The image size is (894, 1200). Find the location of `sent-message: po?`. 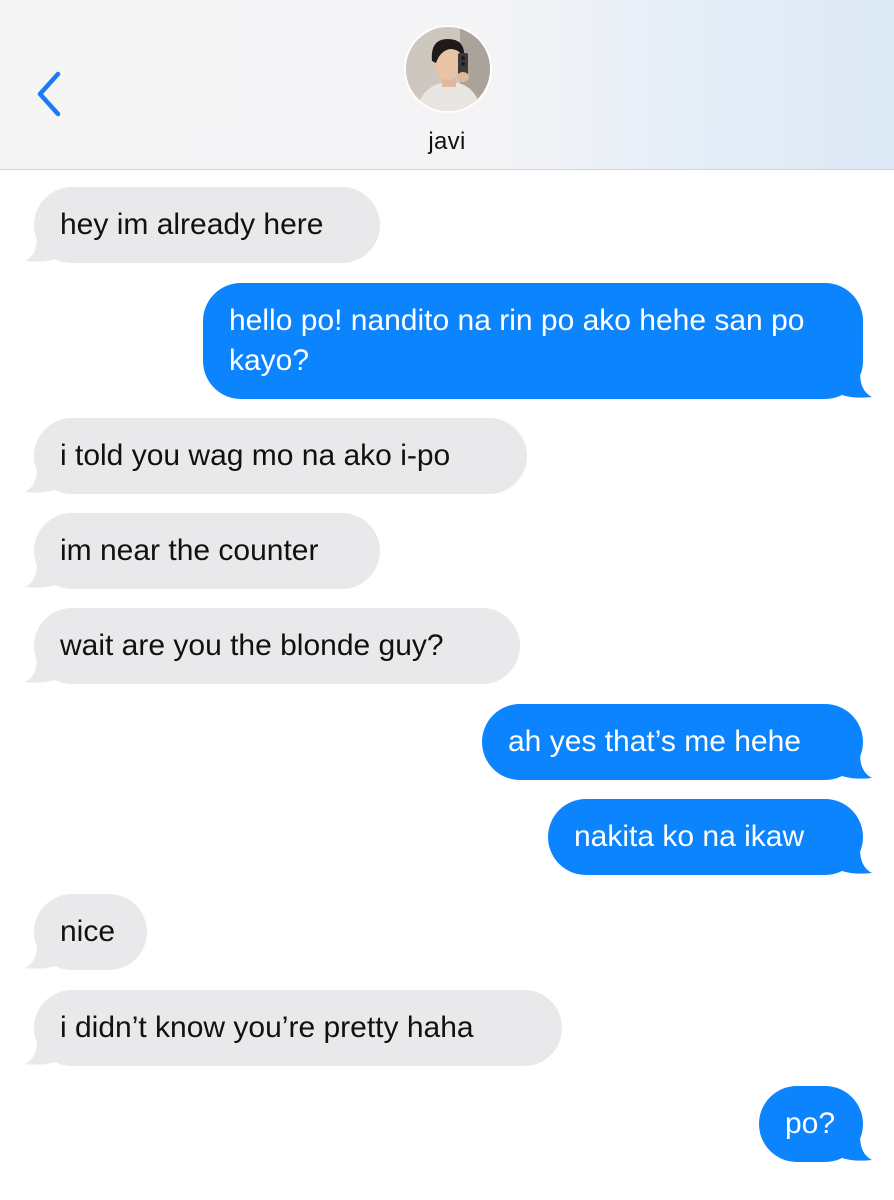

sent-message: po? is located at coordinates (815, 1124).